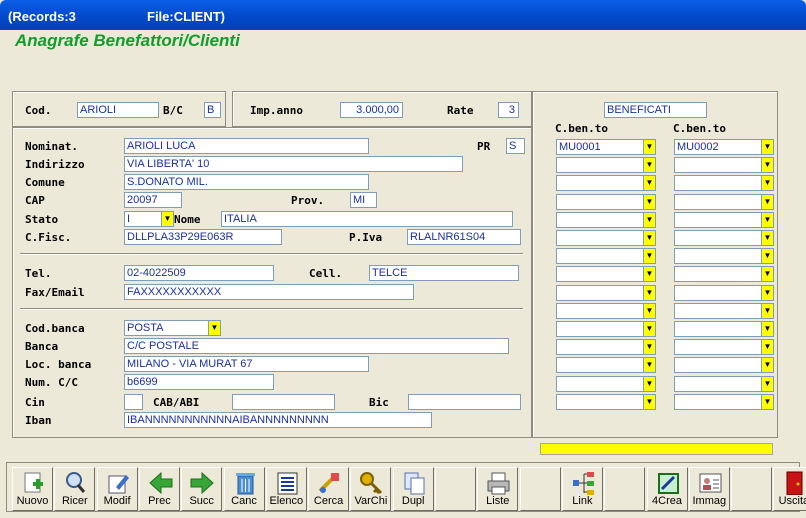  Describe the element at coordinates (283, 402) in the screenshot. I see `cababi-field` at that location.